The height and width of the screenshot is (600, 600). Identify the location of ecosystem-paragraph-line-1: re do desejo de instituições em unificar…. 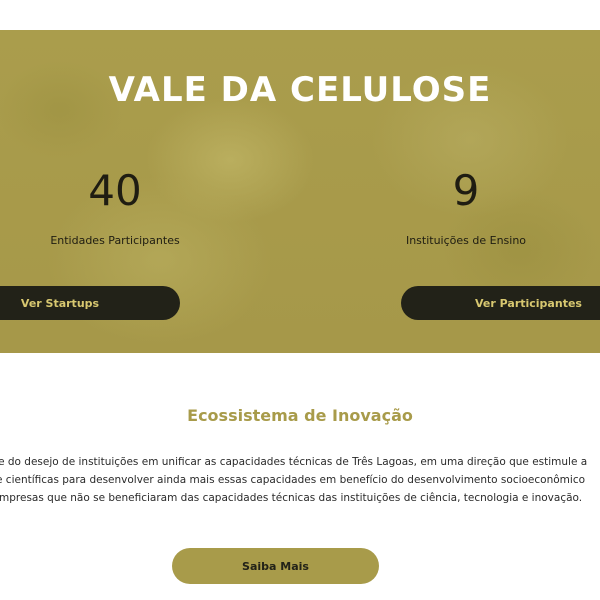
(294, 462).